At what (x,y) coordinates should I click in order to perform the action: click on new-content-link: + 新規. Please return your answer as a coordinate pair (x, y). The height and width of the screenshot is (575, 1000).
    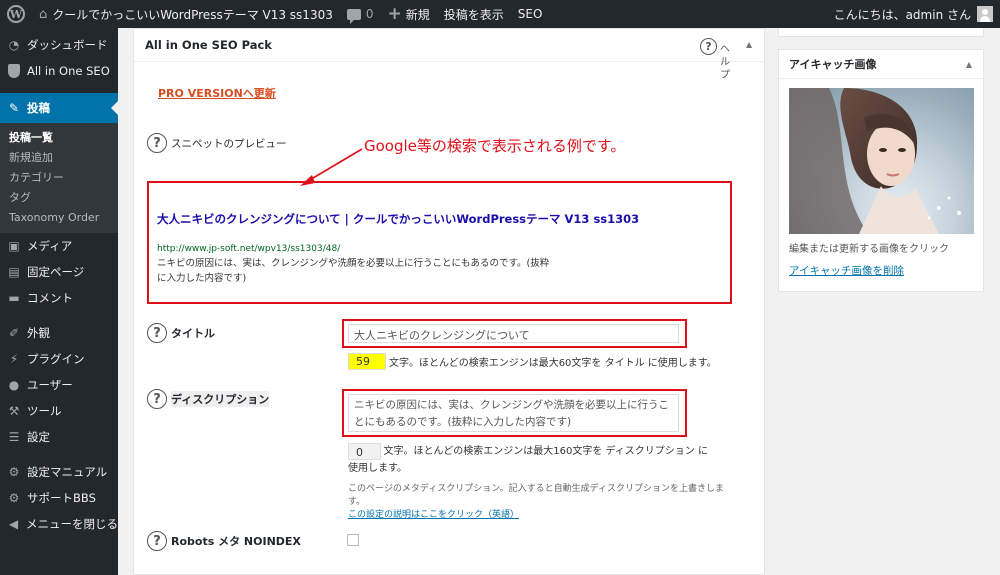
    Looking at the image, I should click on (408, 14).